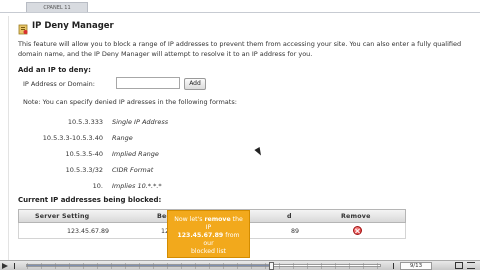  I want to click on volume-icon, so click(442, 265).